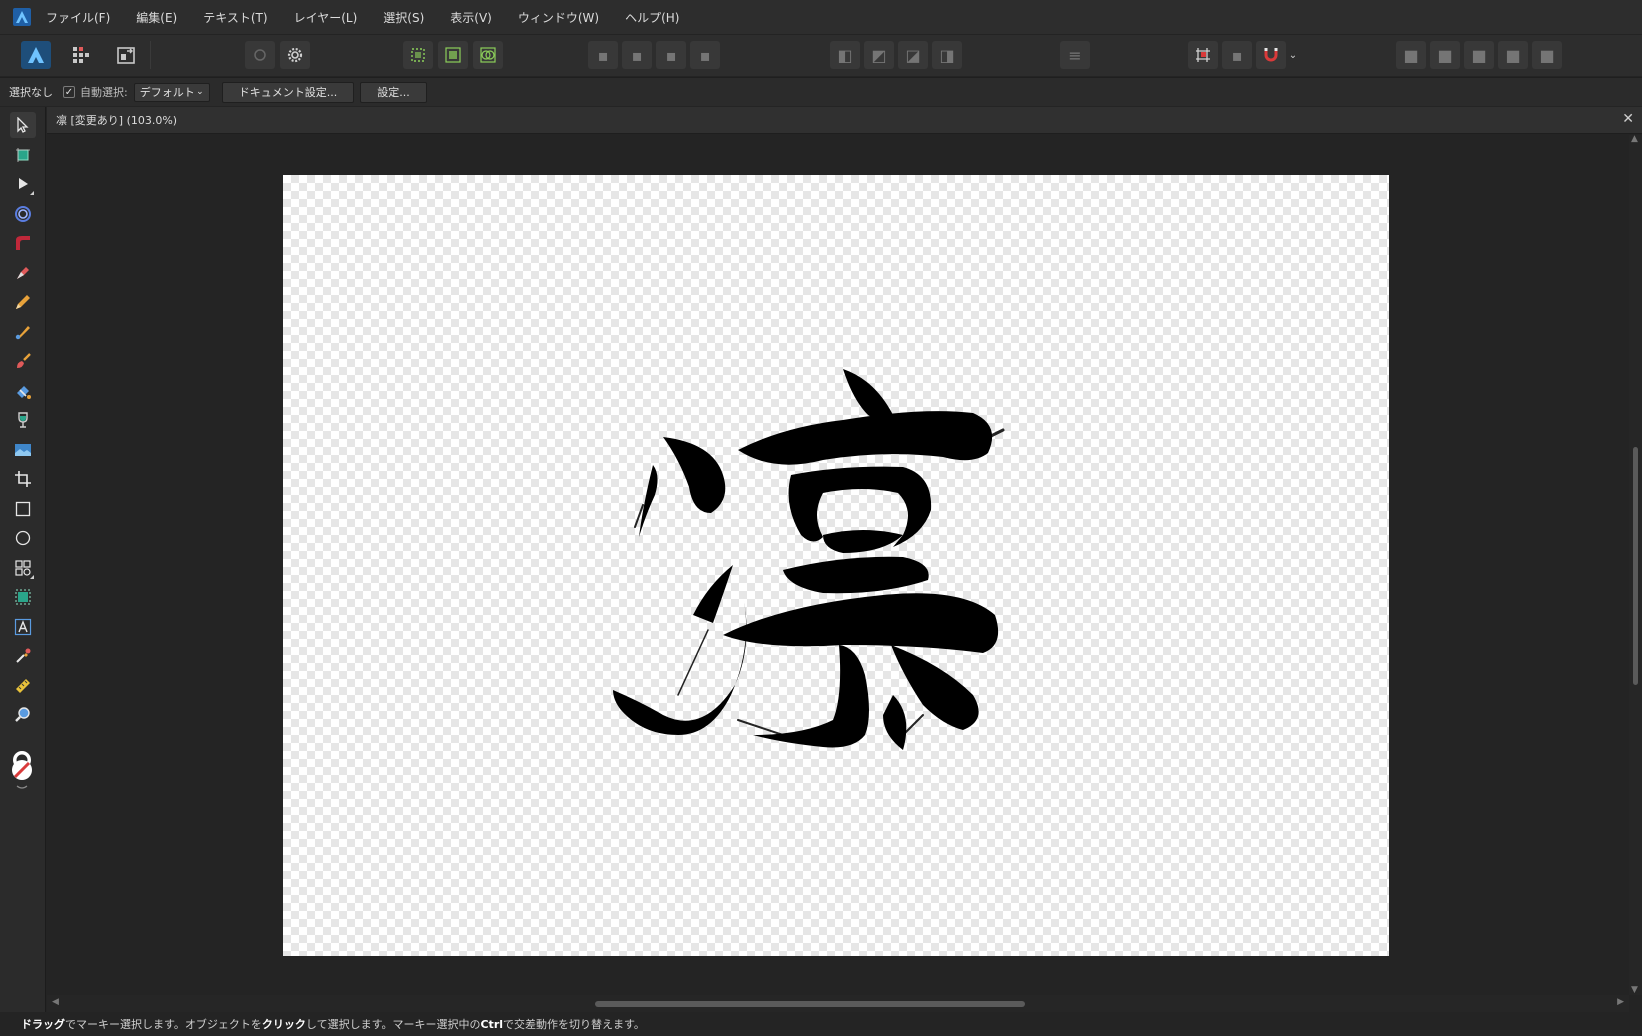  I want to click on circle-icon, so click(260, 55).